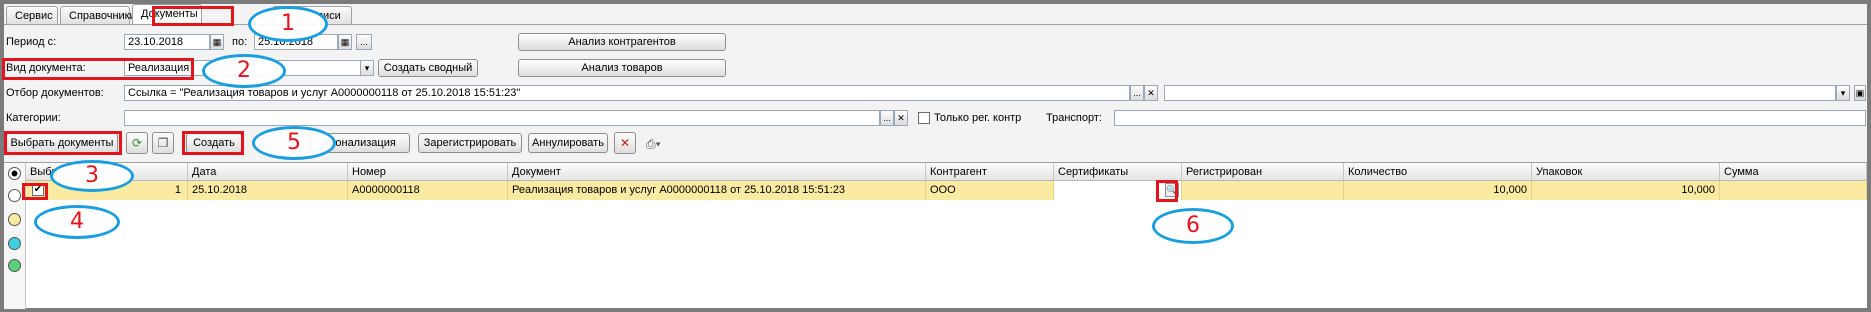 The width and height of the screenshot is (1871, 312). What do you see at coordinates (990, 190) in the screenshot?
I see `cell-contractor: ООО` at bounding box center [990, 190].